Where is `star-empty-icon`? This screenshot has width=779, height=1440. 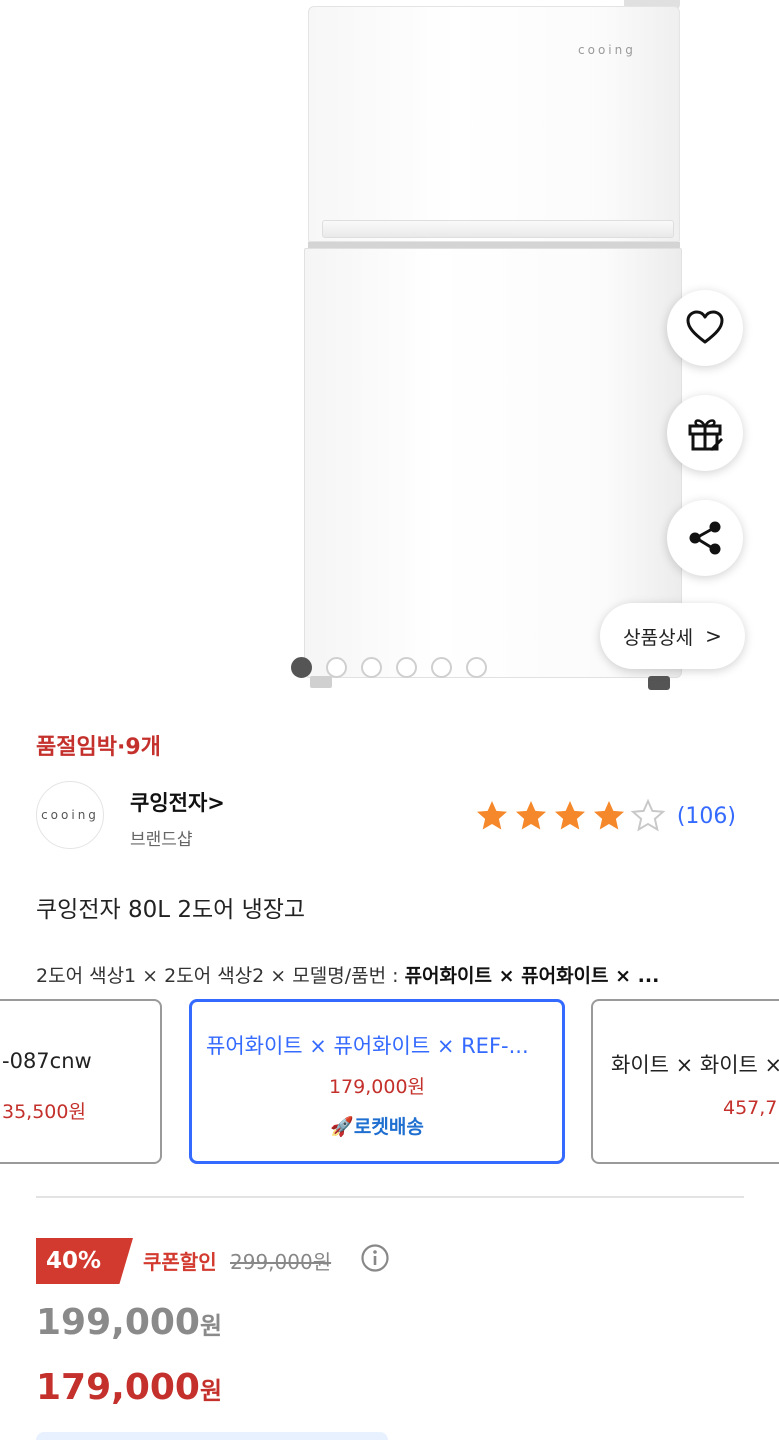
star-empty-icon is located at coordinates (648, 815).